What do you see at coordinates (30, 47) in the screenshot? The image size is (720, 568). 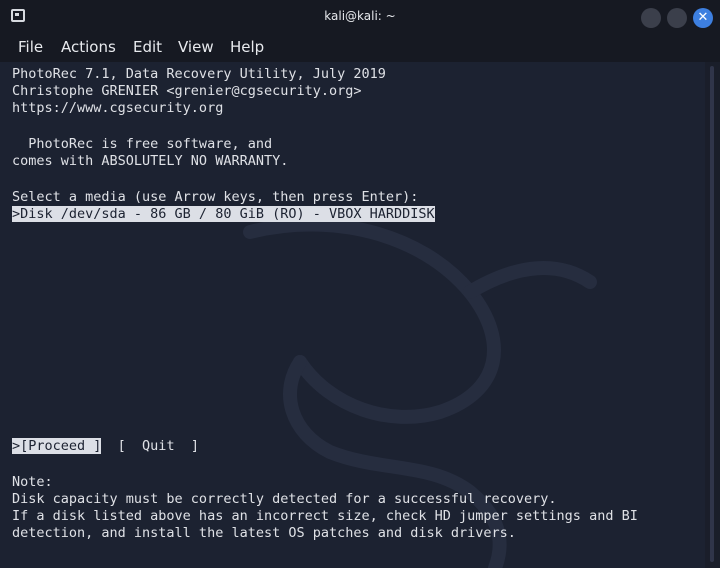 I see `menu-file: File` at bounding box center [30, 47].